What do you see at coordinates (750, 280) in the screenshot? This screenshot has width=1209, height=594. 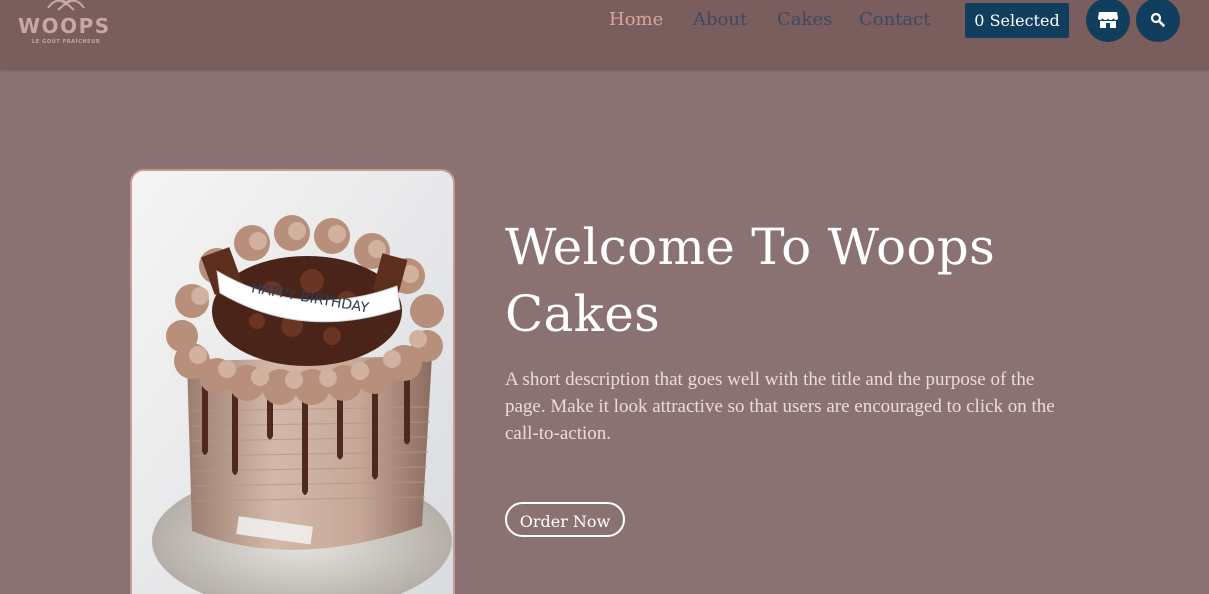 I see `hero-title: Welcome To Woops Cakes` at bounding box center [750, 280].